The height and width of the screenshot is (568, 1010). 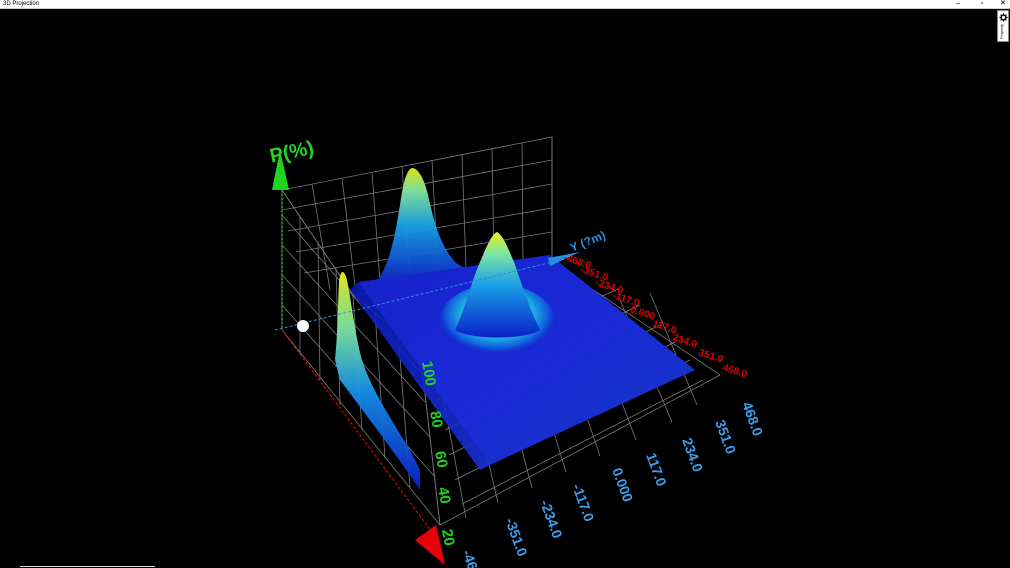 I want to click on z-tick: 40, so click(x=444, y=495).